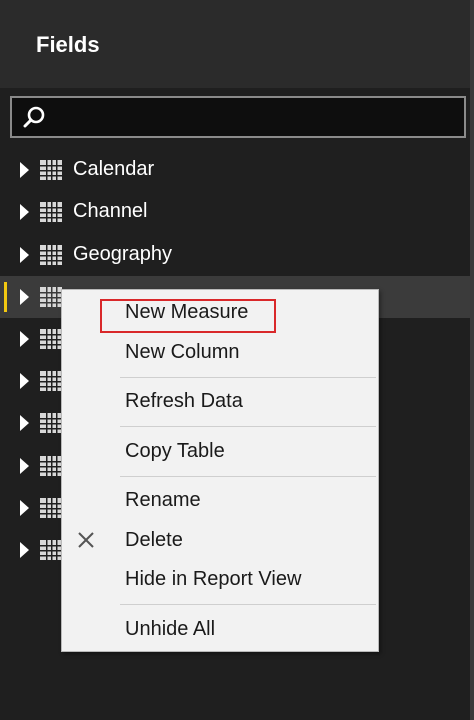  I want to click on menu-item-label: Delete, so click(154, 540).